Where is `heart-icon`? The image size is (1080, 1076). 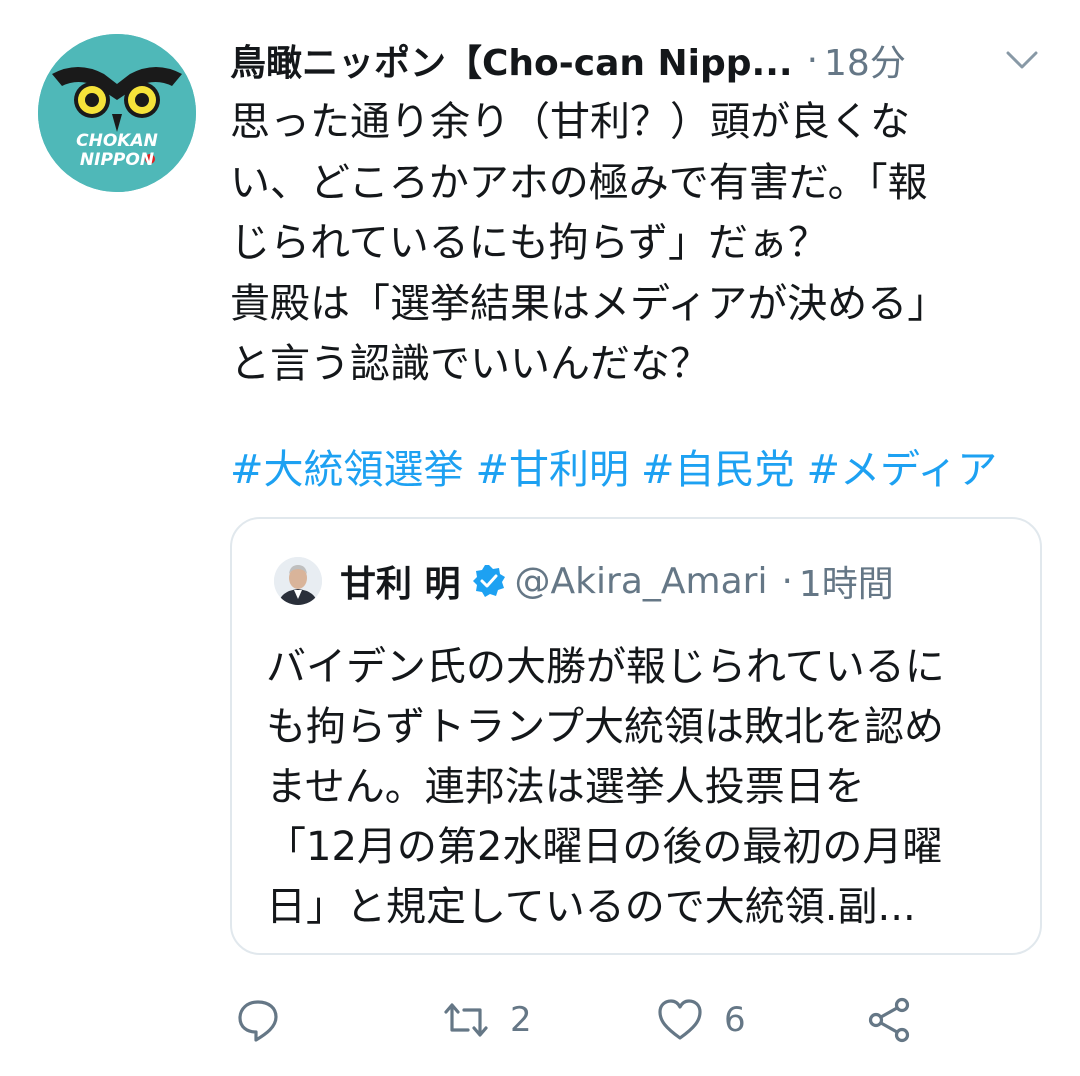
heart-icon is located at coordinates (680, 1019).